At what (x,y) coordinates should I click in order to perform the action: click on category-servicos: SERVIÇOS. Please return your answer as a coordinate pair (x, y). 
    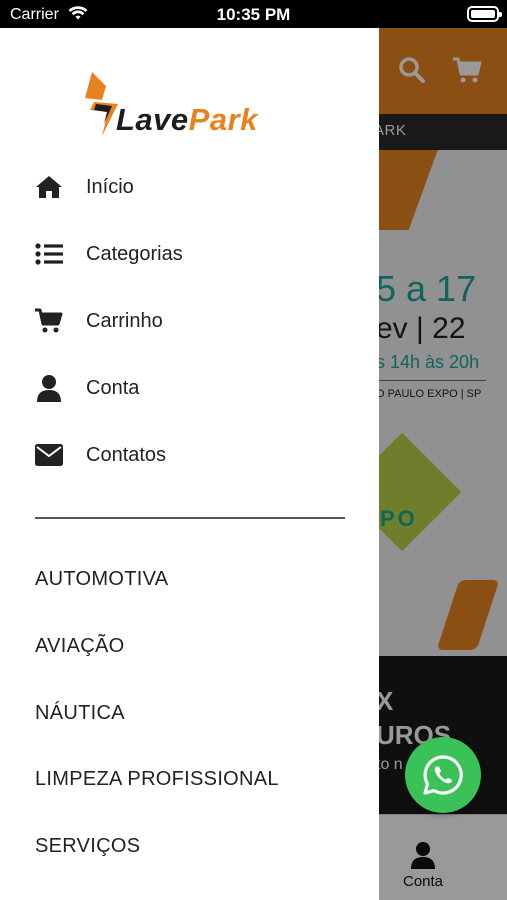
    Looking at the image, I should click on (87, 846).